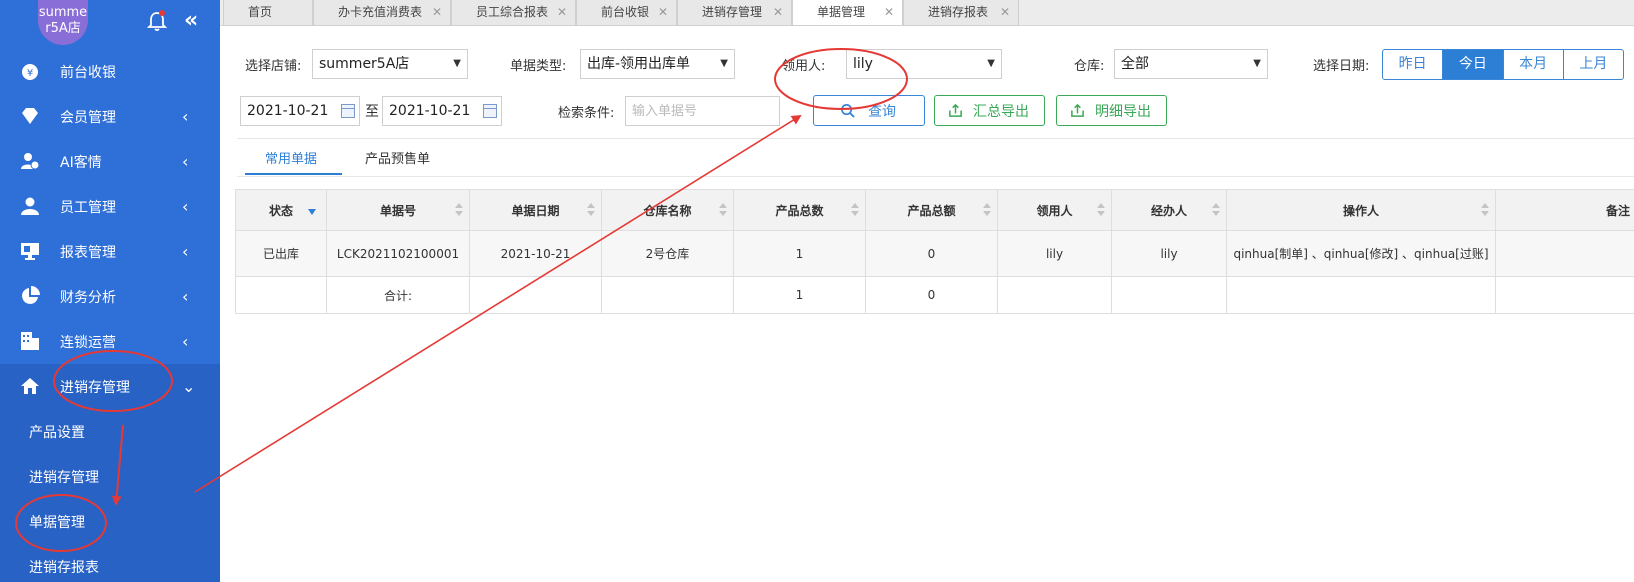  What do you see at coordinates (110, 476) in the screenshot?
I see `submenu-item-inventory-management: 进销存管理` at bounding box center [110, 476].